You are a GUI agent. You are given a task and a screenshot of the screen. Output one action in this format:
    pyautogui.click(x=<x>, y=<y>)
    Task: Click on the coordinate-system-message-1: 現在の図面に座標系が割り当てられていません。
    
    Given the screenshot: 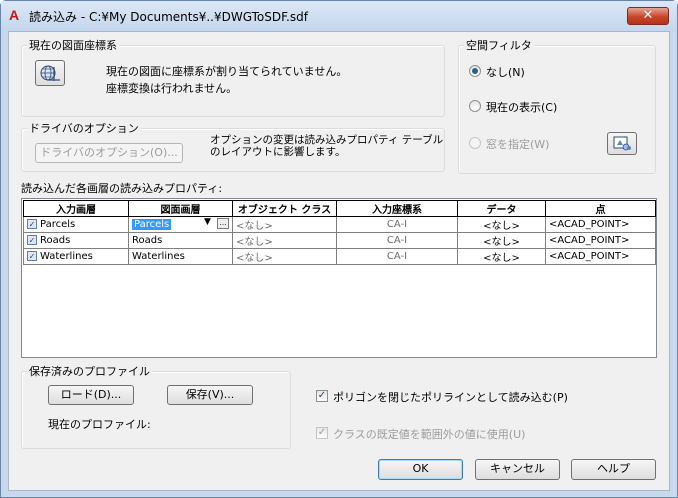 What is the action you would take?
    pyautogui.click(x=227, y=71)
    